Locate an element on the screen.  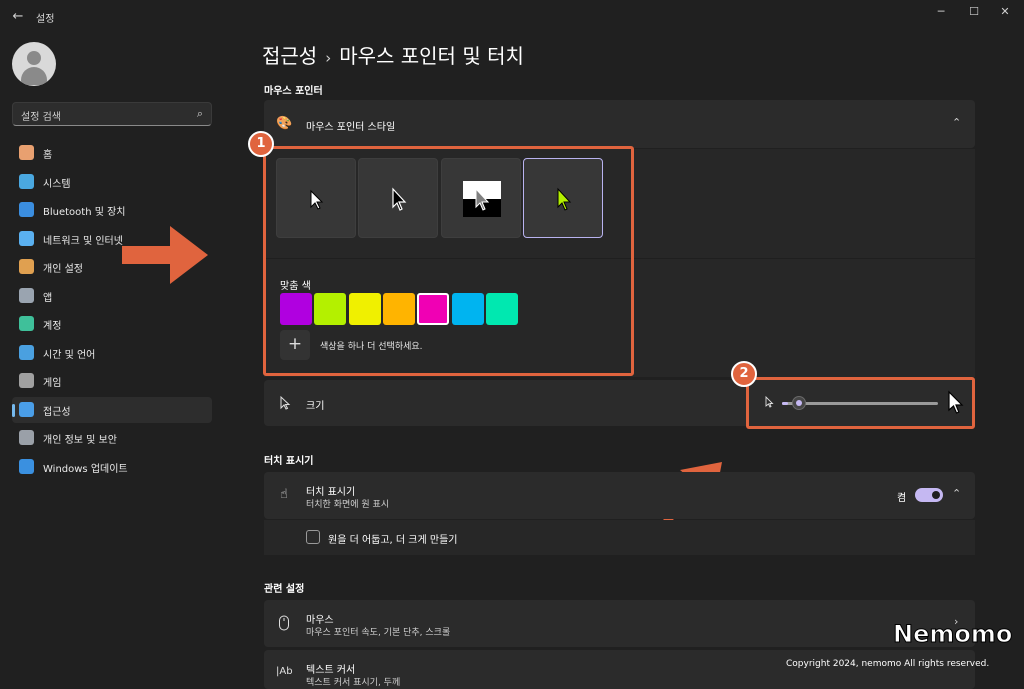
update-icon is located at coordinates (26, 466).